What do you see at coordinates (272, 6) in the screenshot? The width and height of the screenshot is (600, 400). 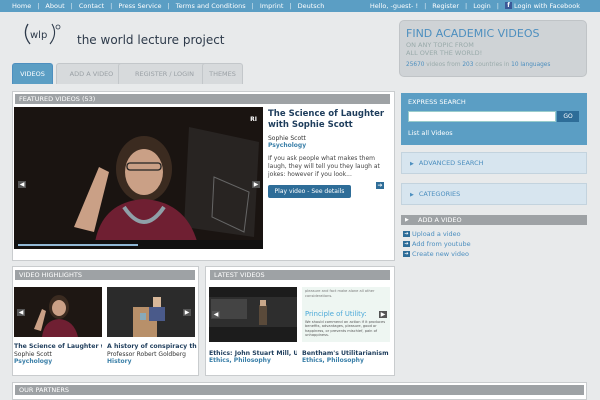 I see `nav-imprint-link: Imprint` at bounding box center [272, 6].